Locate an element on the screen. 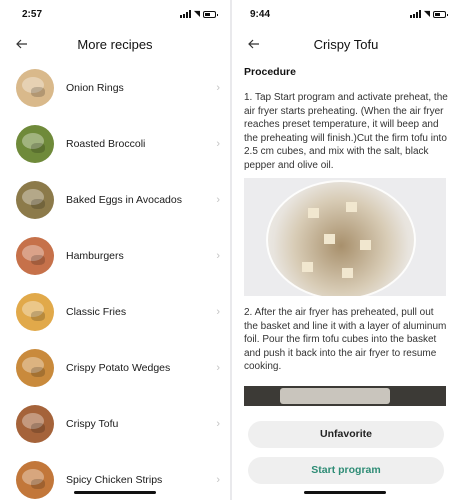  page-title: Crispy Tofu is located at coordinates (346, 44).